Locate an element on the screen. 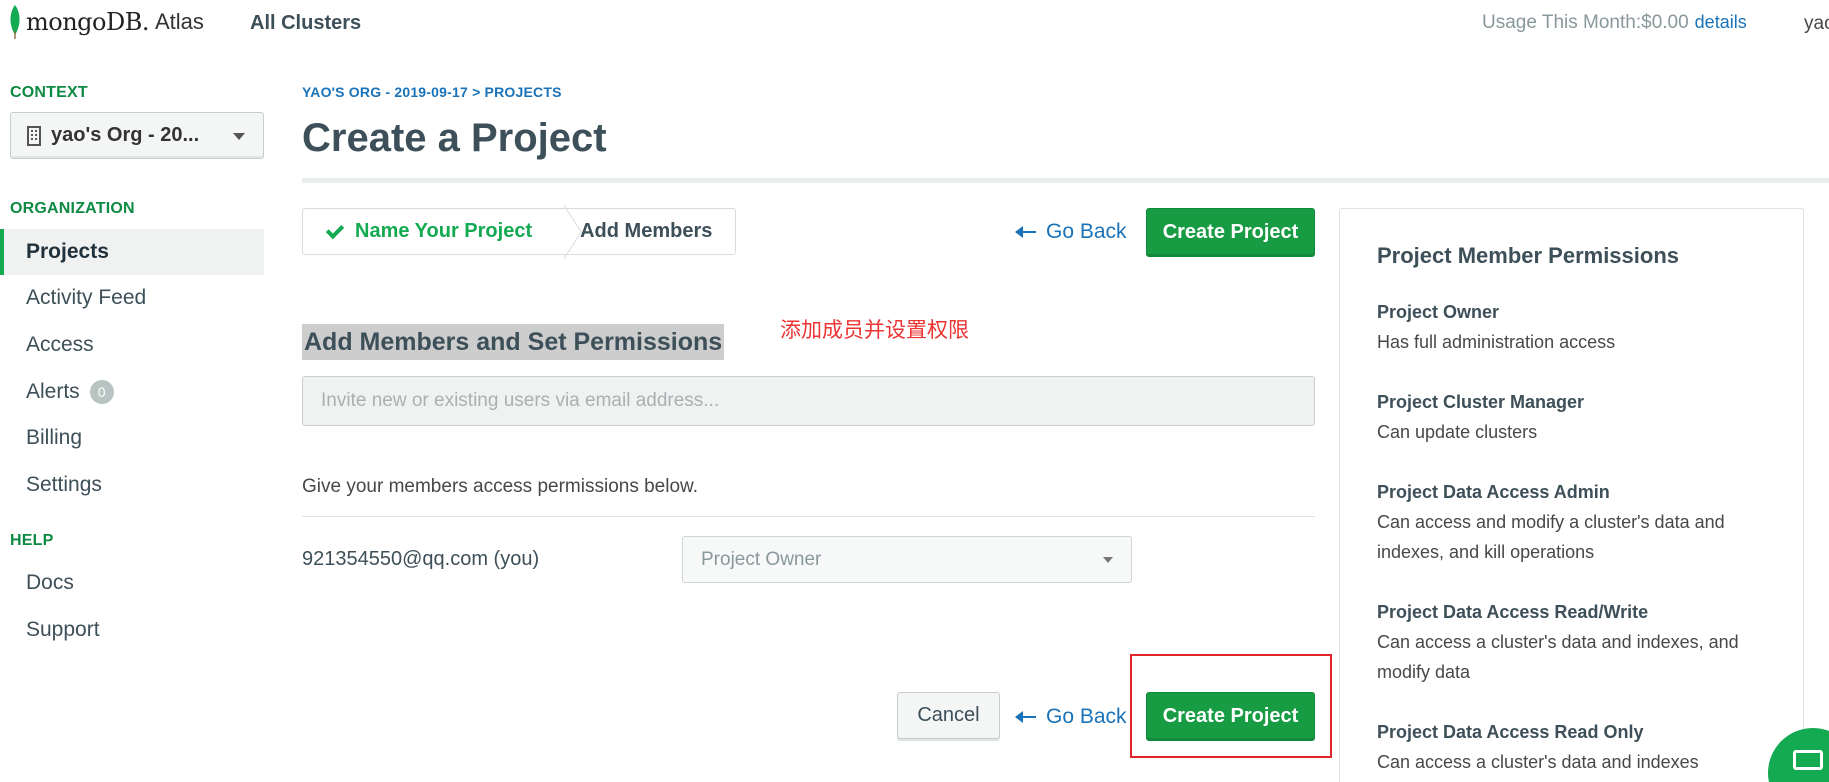 The height and width of the screenshot is (782, 1829). sidebar-item-docs: Docs is located at coordinates (132, 583).